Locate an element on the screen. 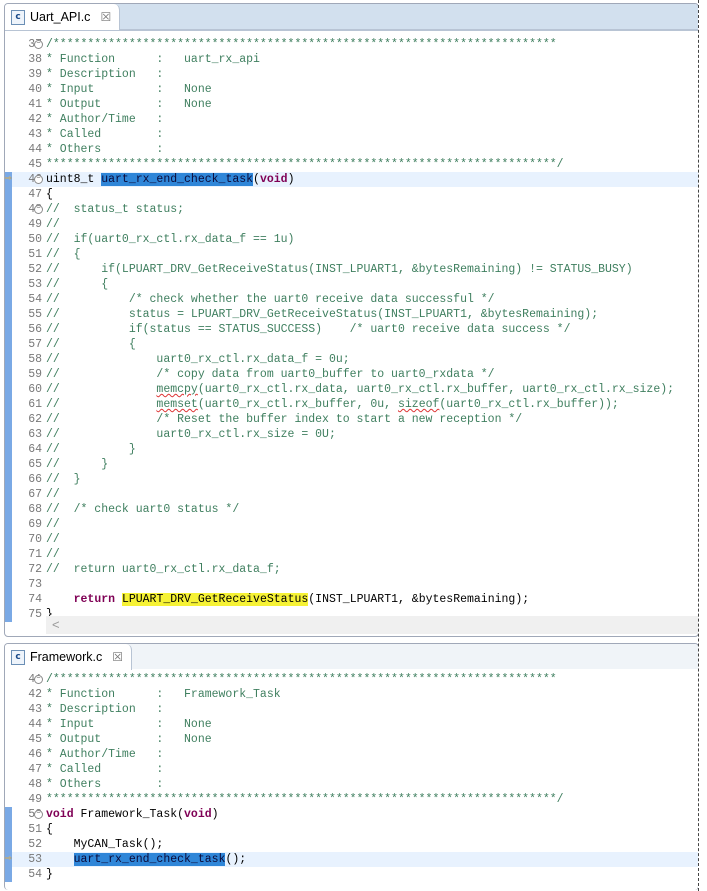 This screenshot has height=891, width=707. code-text: // return uart0_rx_ctl.rx_data_f; is located at coordinates (163, 569).